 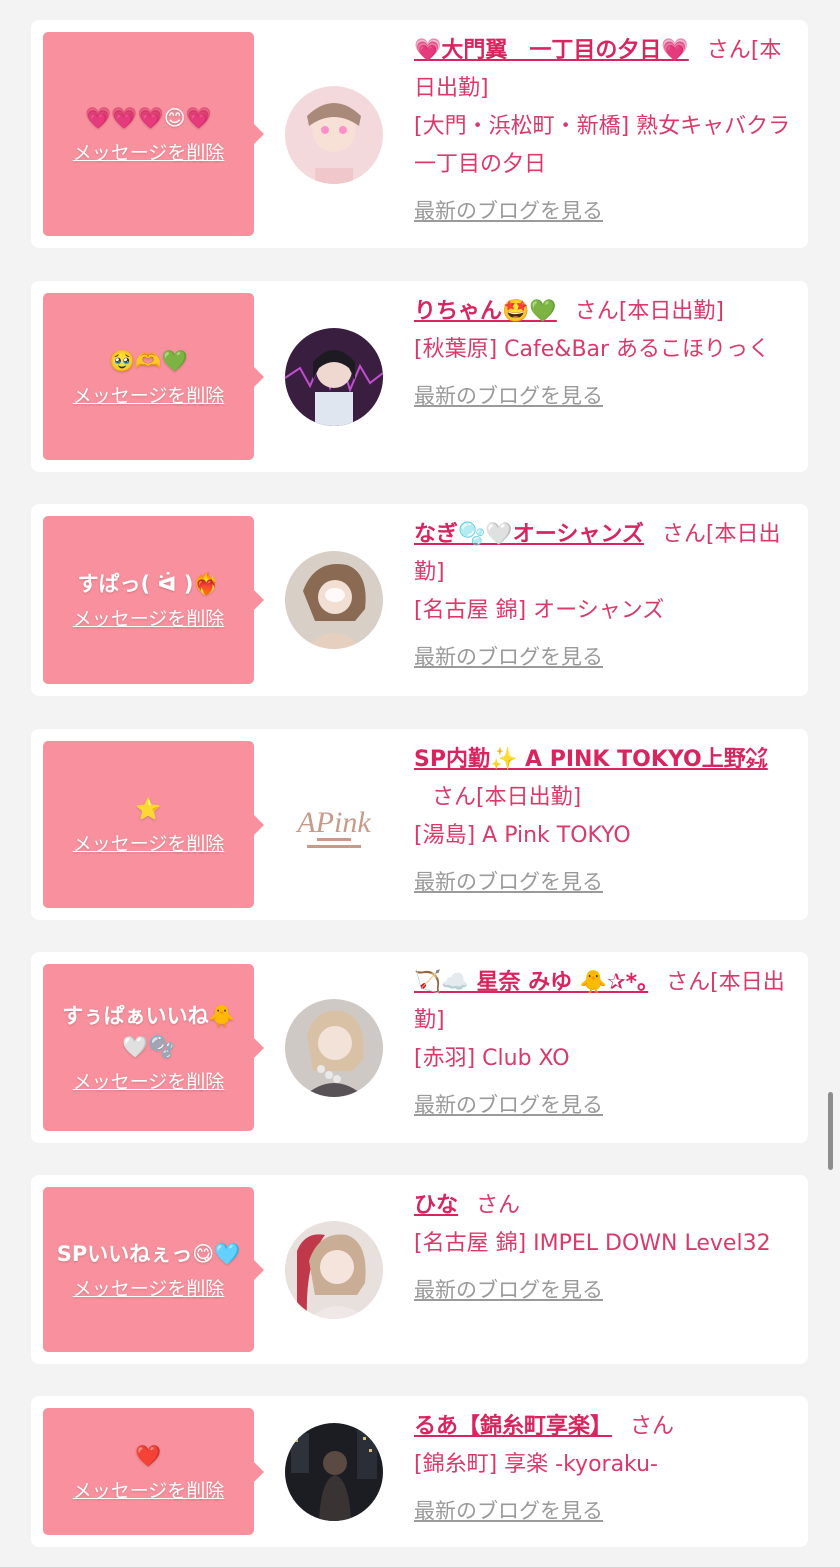 What do you see at coordinates (539, 610) in the screenshot?
I see `shop-info: [名古屋 錦] オーシャンズ` at bounding box center [539, 610].